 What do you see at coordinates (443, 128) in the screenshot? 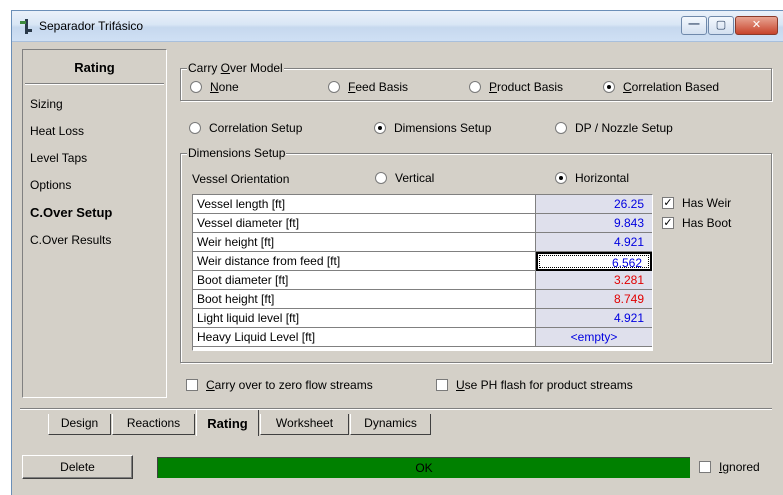
I see `radio-dimensions-setup-label: Dimensions Setup` at bounding box center [443, 128].